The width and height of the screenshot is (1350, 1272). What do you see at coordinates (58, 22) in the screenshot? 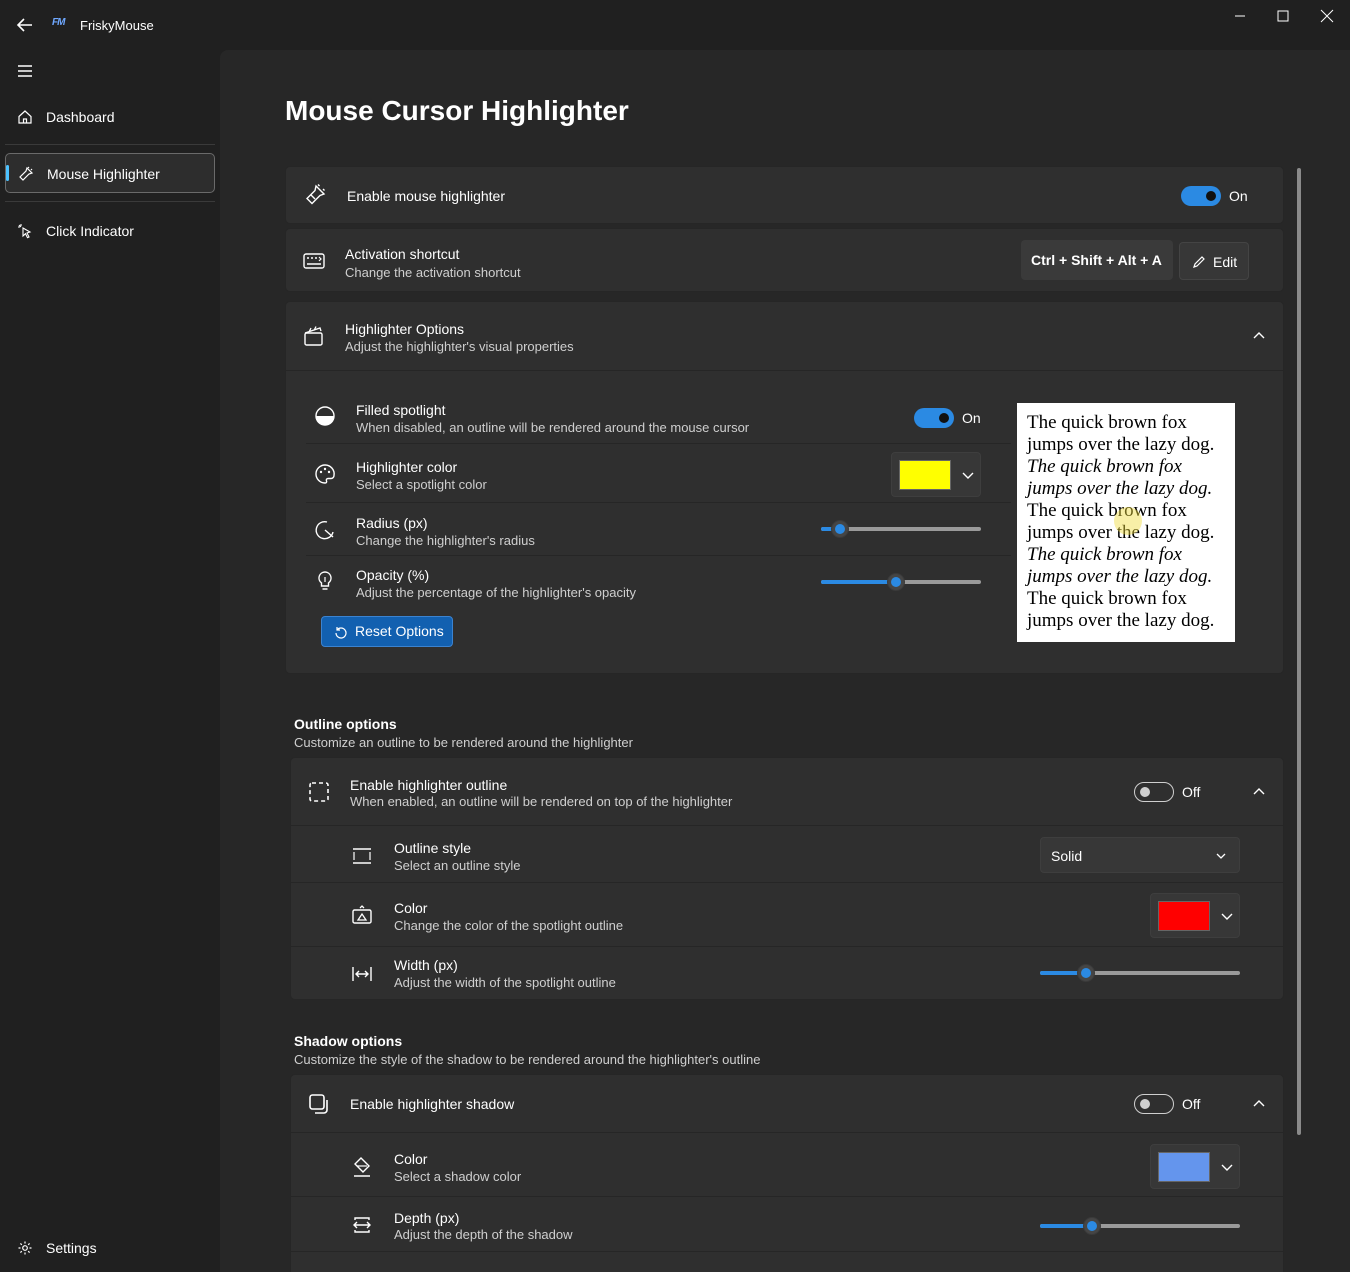
I see `app-logo: FM` at bounding box center [58, 22].